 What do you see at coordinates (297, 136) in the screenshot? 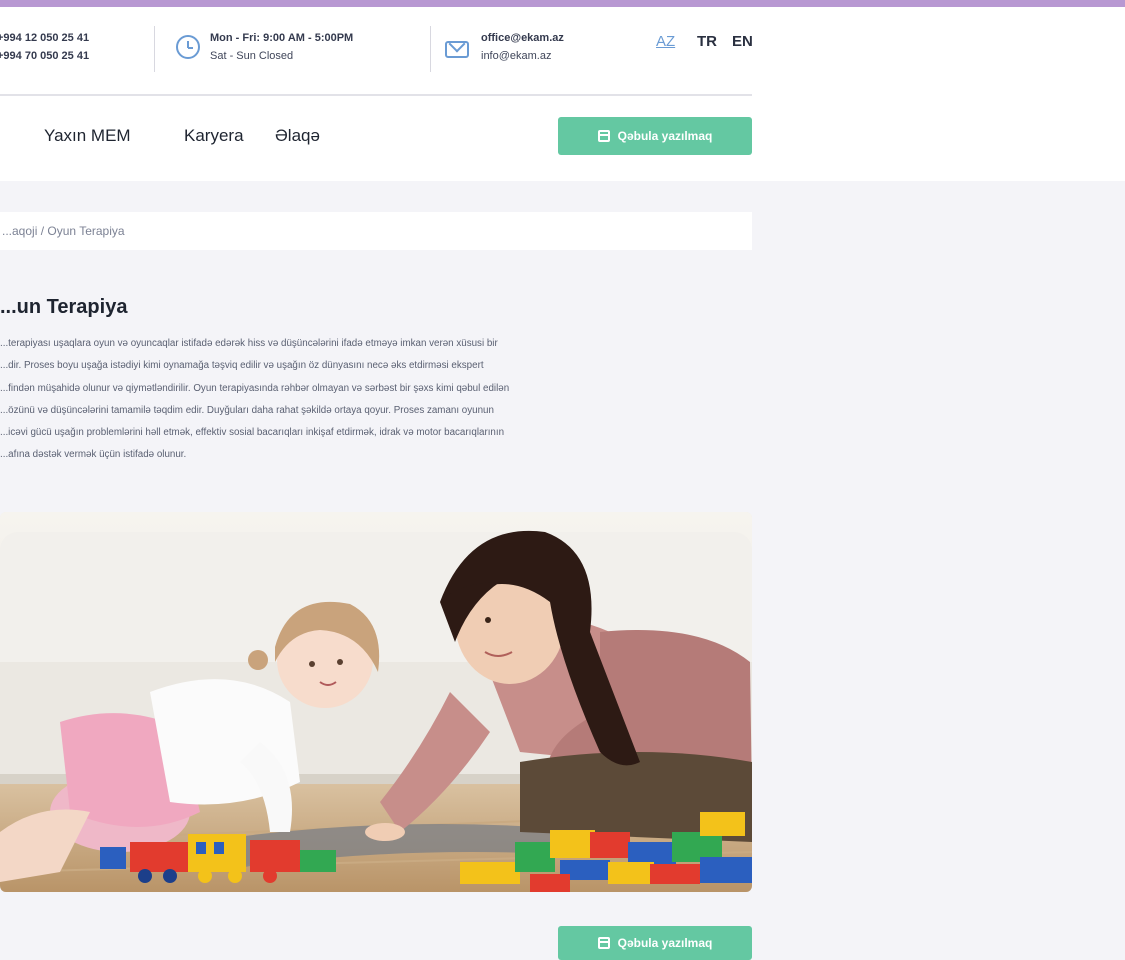
I see `nav-item-elaqe: Əlaqə` at bounding box center [297, 136].